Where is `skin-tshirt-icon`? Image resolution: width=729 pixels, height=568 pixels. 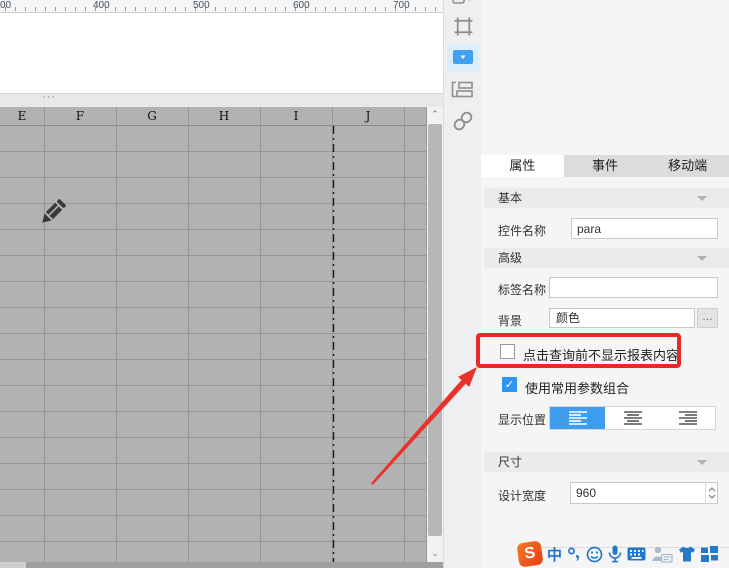 skin-tshirt-icon is located at coordinates (687, 554).